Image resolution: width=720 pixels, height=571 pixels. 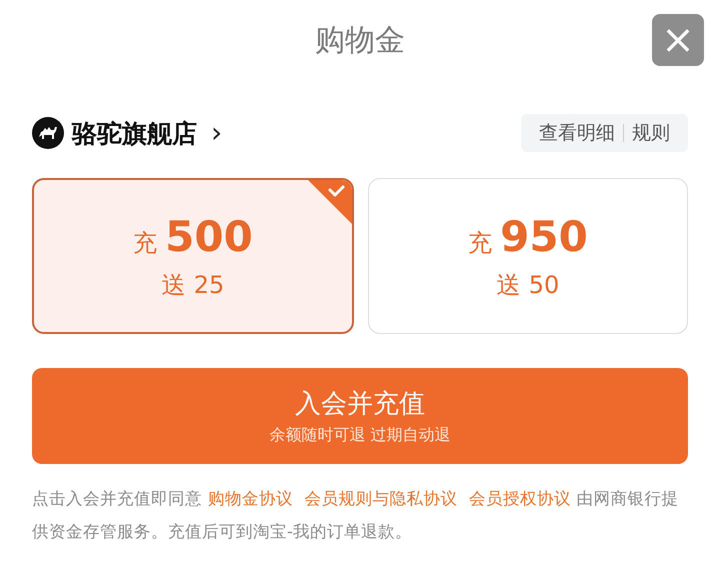 What do you see at coordinates (544, 284) in the screenshot?
I see `bonus-amount: 50` at bounding box center [544, 284].